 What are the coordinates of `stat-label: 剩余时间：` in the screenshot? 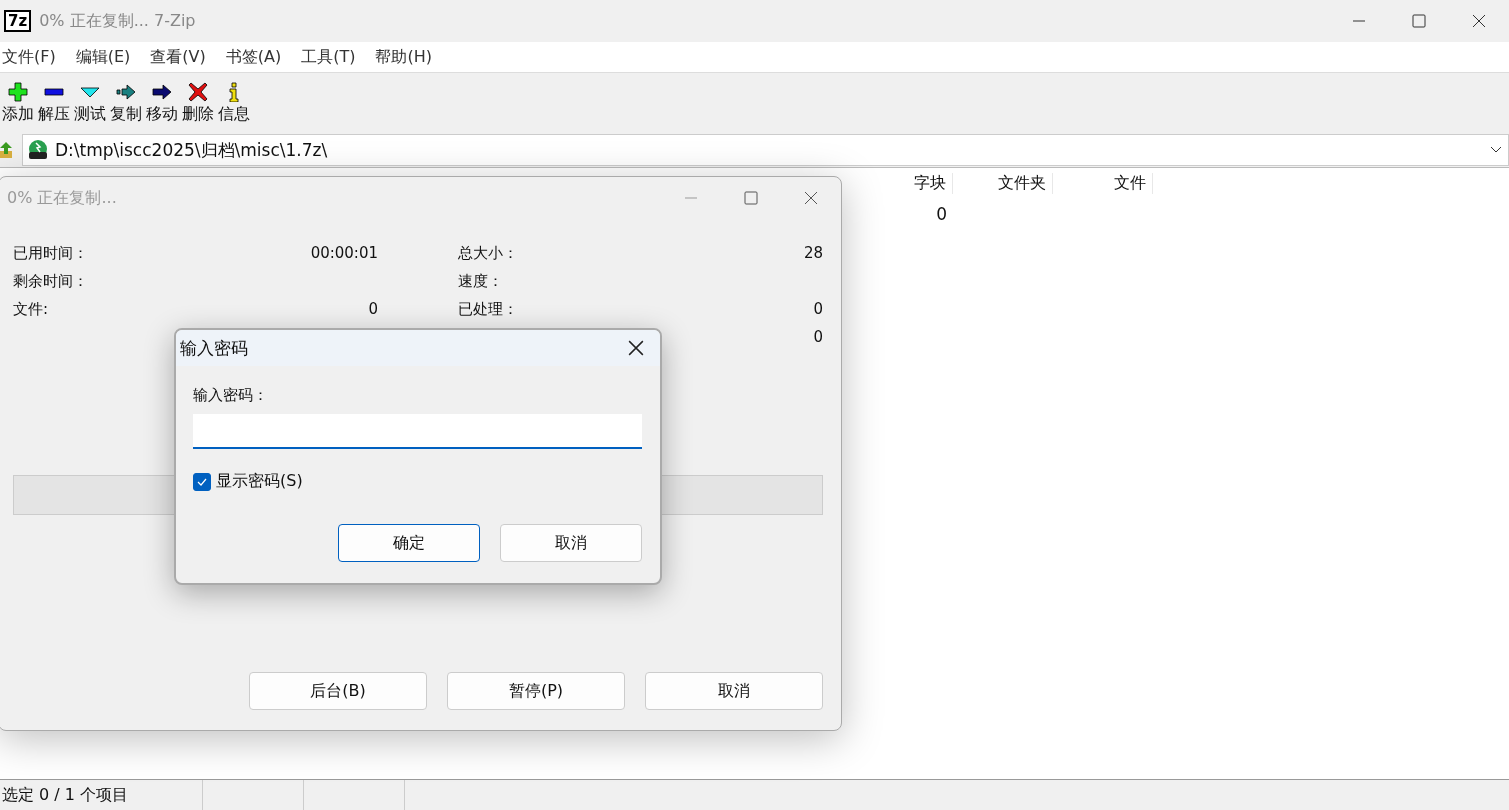 It's located at (50, 281).